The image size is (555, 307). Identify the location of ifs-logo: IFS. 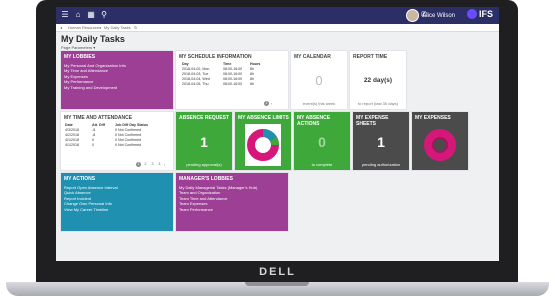
(479, 14).